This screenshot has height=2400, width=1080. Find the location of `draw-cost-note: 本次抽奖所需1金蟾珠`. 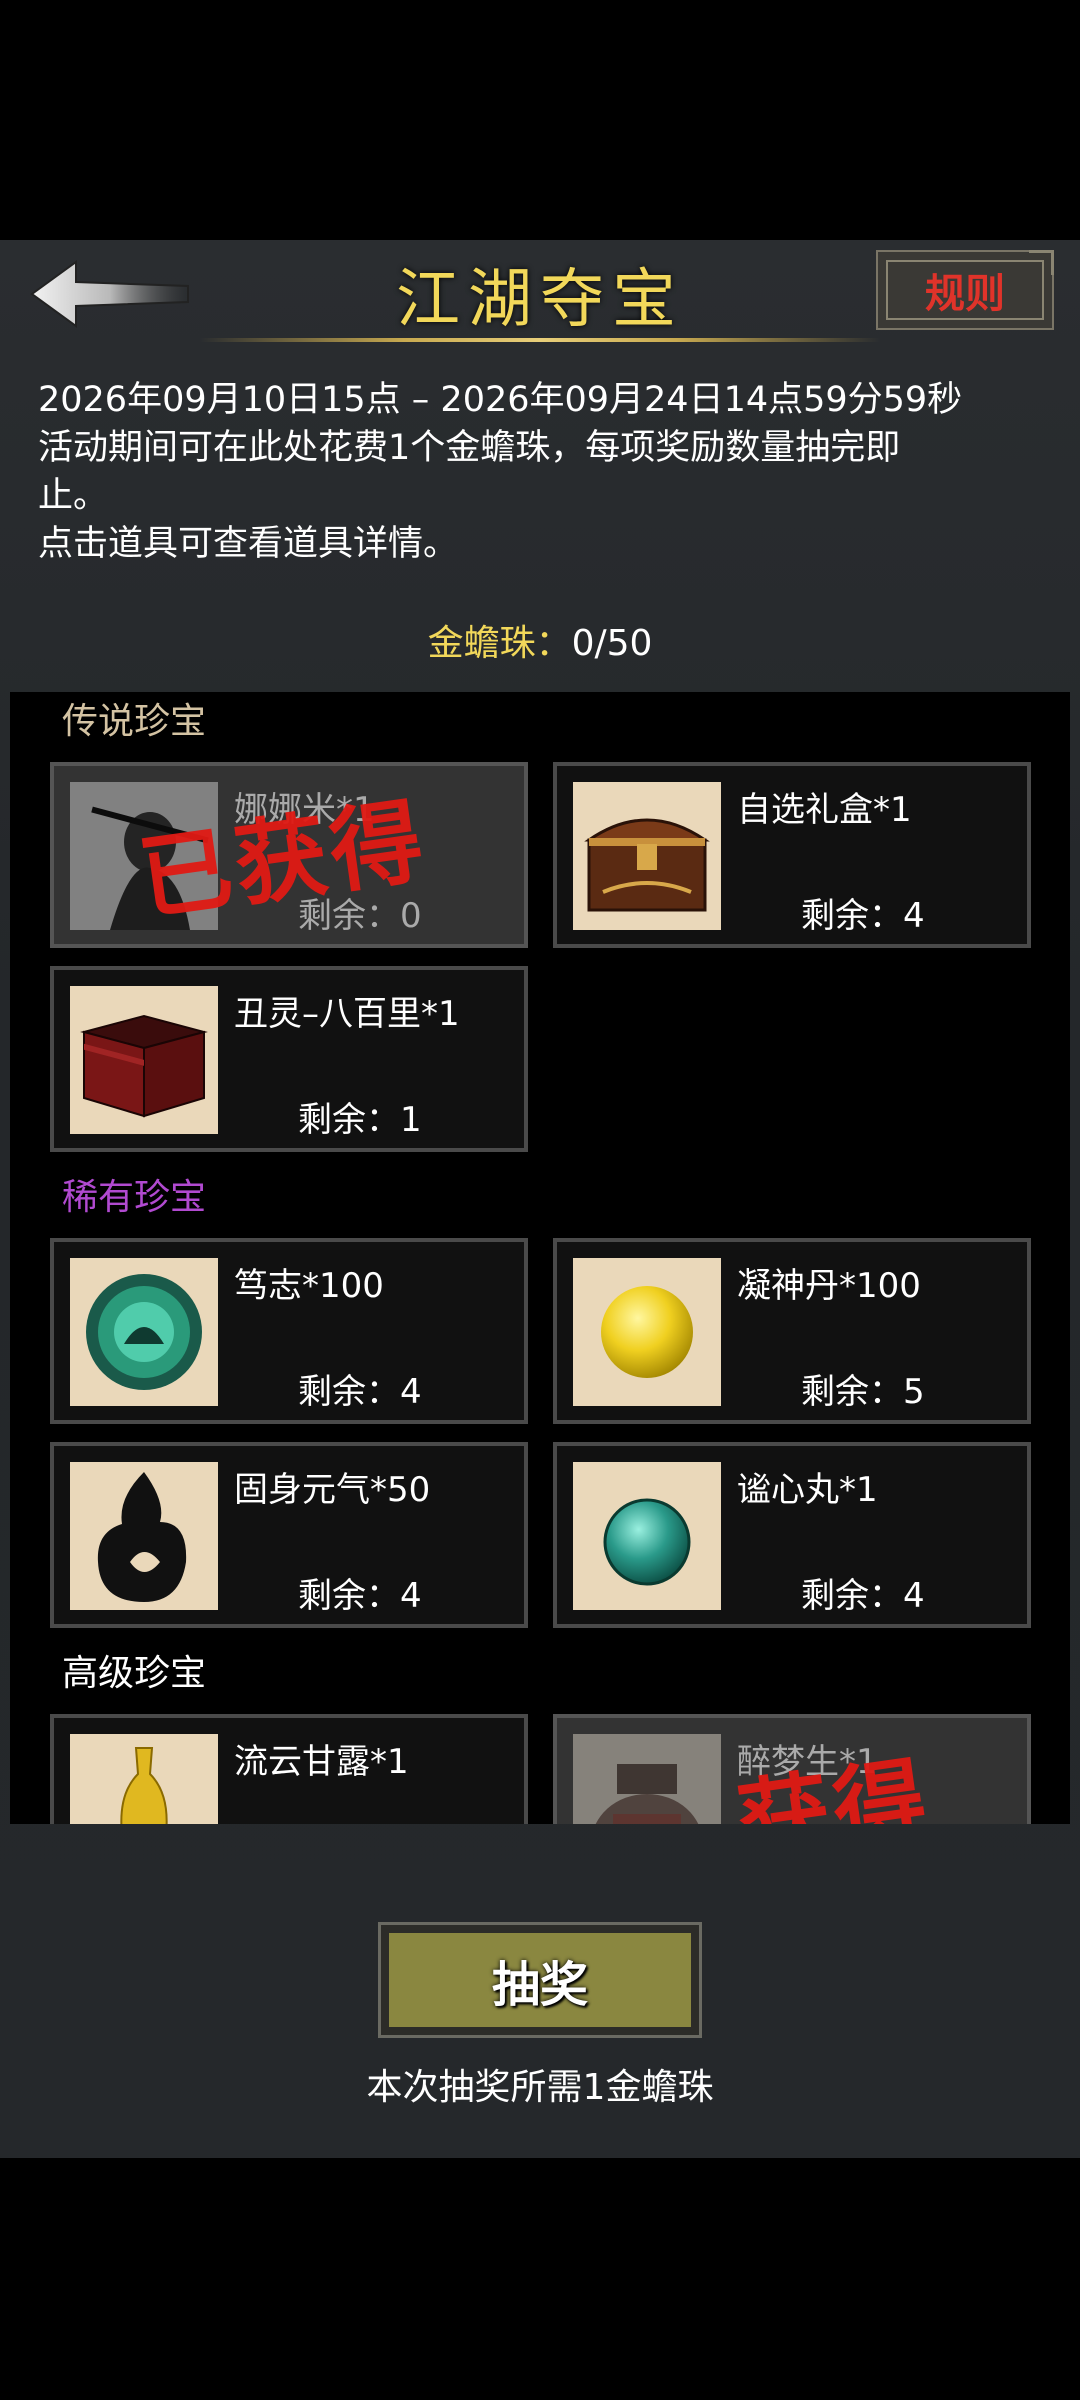

draw-cost-note: 本次抽奖所需1金蟾珠 is located at coordinates (540, 2087).